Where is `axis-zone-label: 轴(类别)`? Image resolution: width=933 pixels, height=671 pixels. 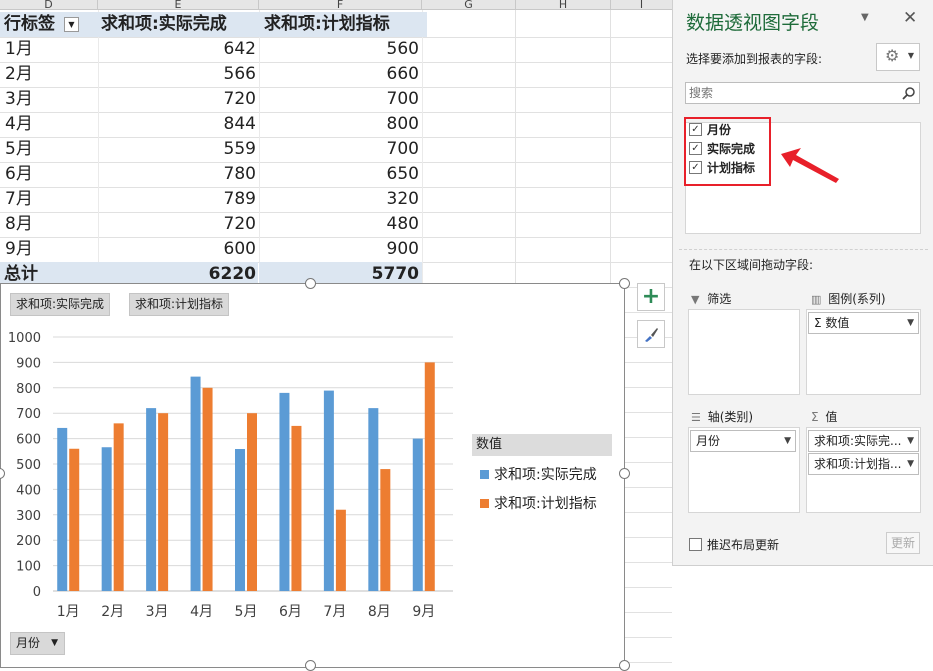
axis-zone-label: 轴(类别) is located at coordinates (730, 417).